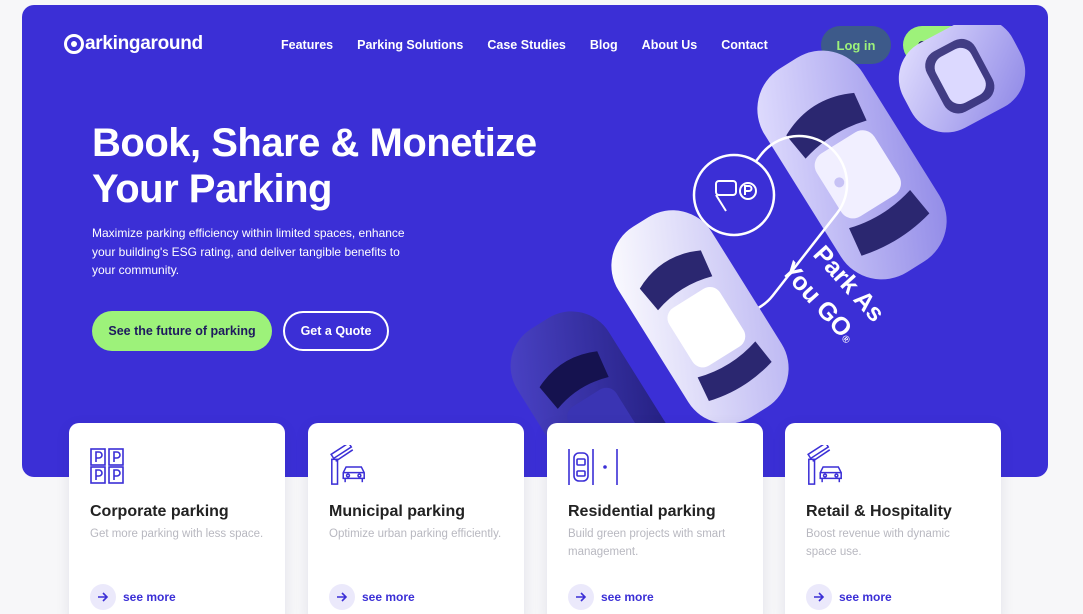 This screenshot has width=1083, height=614. What do you see at coordinates (307, 45) in the screenshot?
I see `nav-features: Features` at bounding box center [307, 45].